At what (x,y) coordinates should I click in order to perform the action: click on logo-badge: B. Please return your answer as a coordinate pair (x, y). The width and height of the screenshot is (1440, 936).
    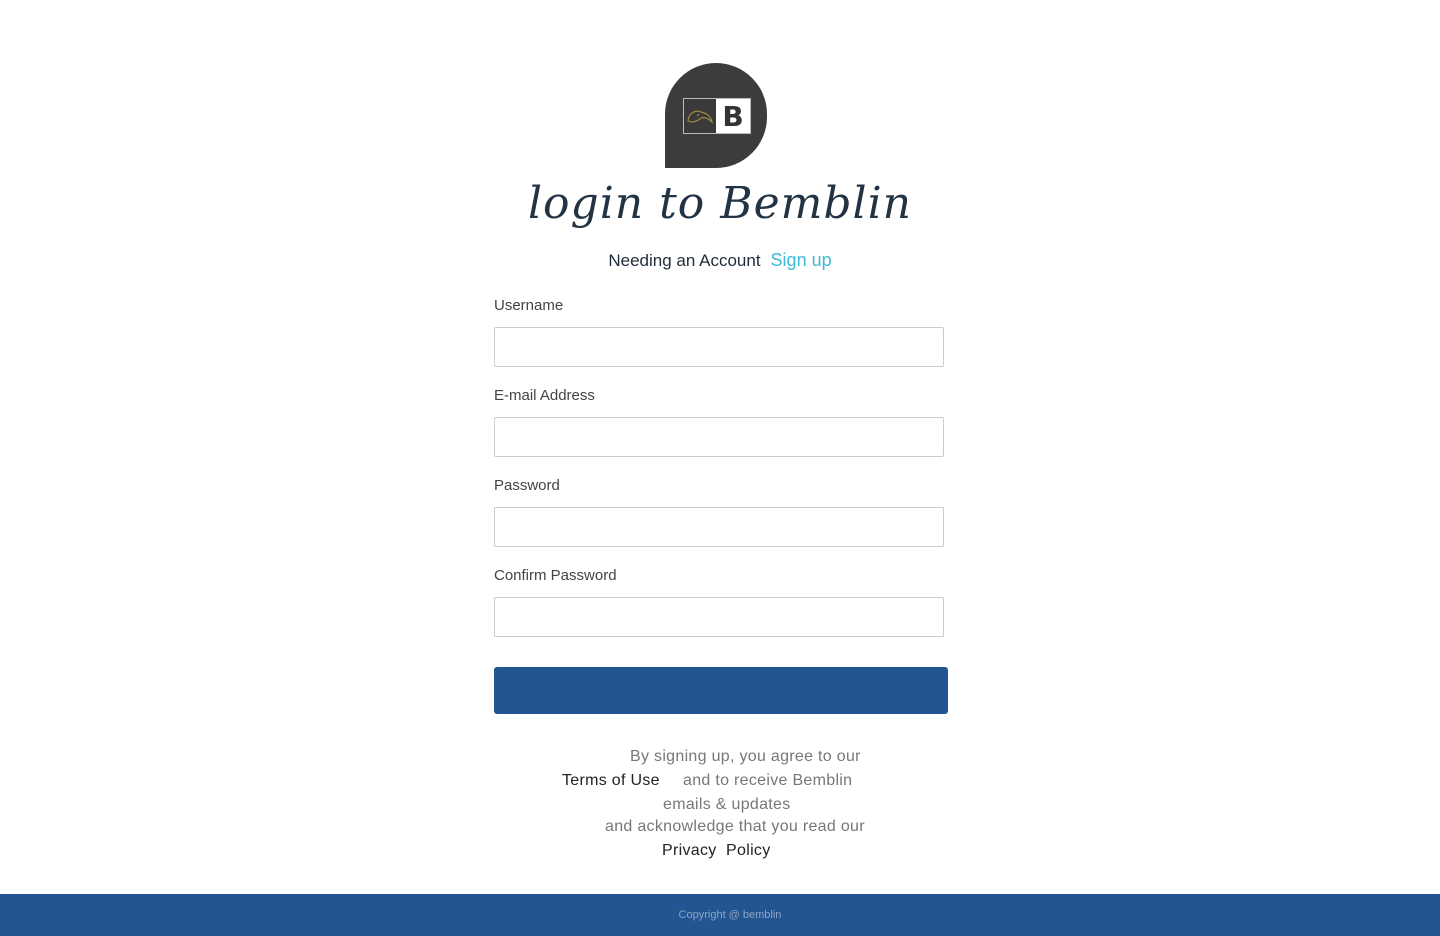
    Looking at the image, I should click on (717, 116).